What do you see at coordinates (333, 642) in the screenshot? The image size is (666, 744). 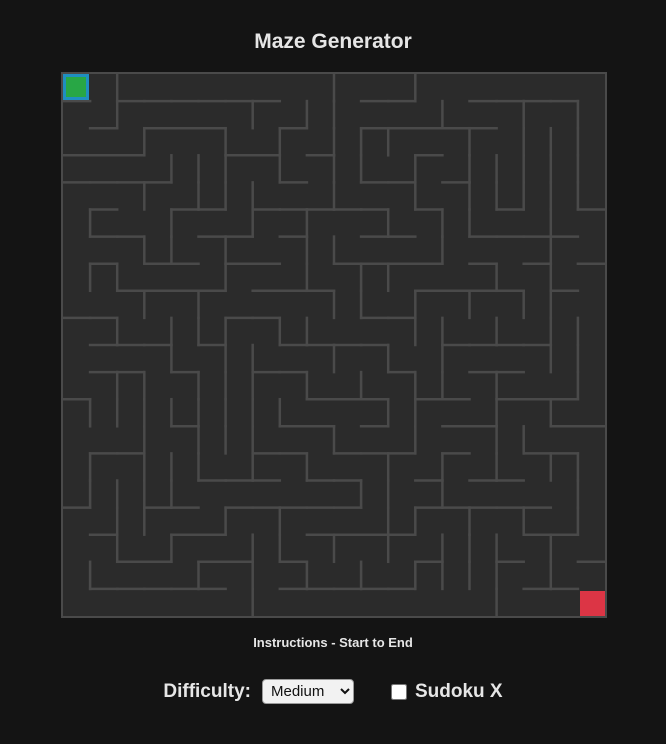 I see `instructions-text: Instructions - Start to End` at bounding box center [333, 642].